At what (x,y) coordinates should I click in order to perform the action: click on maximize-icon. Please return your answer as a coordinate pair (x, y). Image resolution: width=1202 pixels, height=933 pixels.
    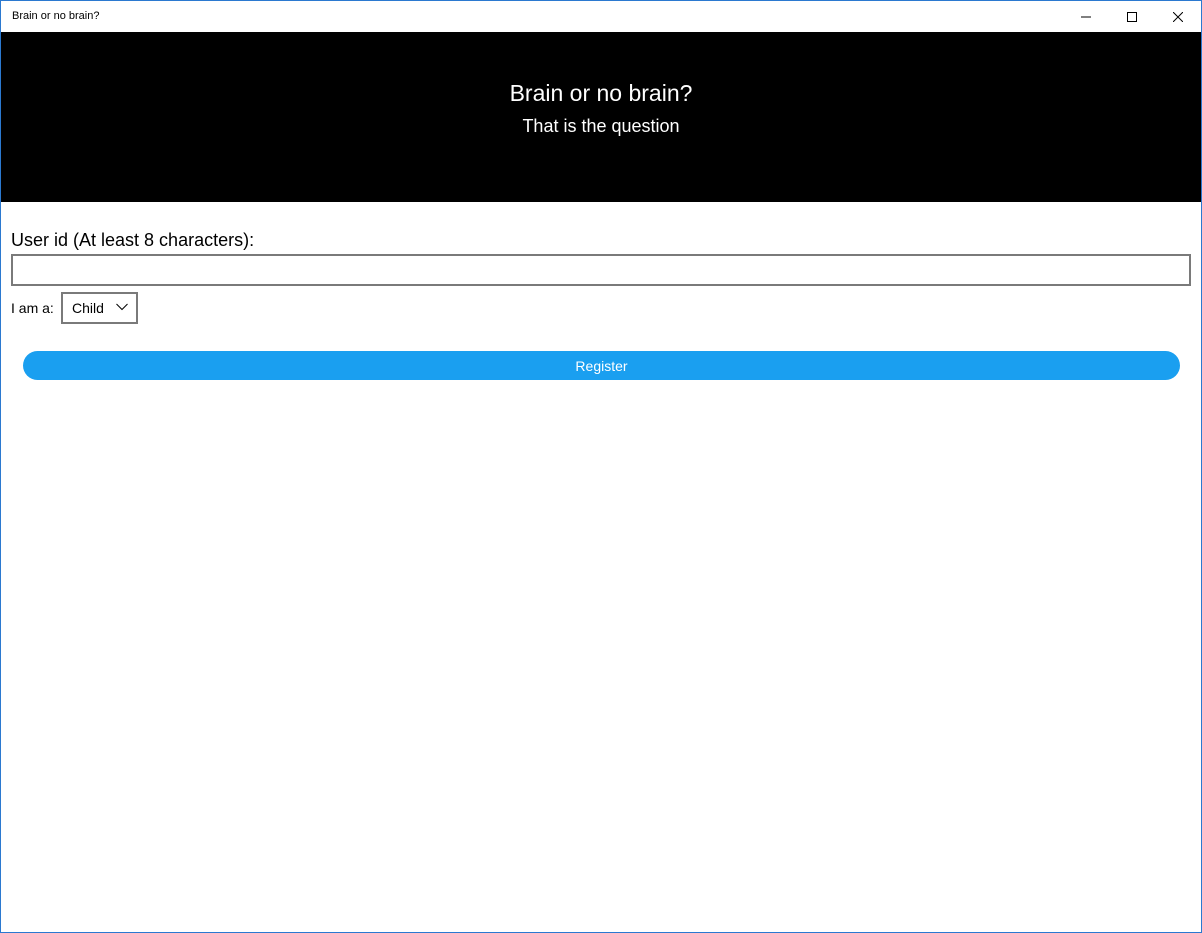
    Looking at the image, I should click on (1132, 16).